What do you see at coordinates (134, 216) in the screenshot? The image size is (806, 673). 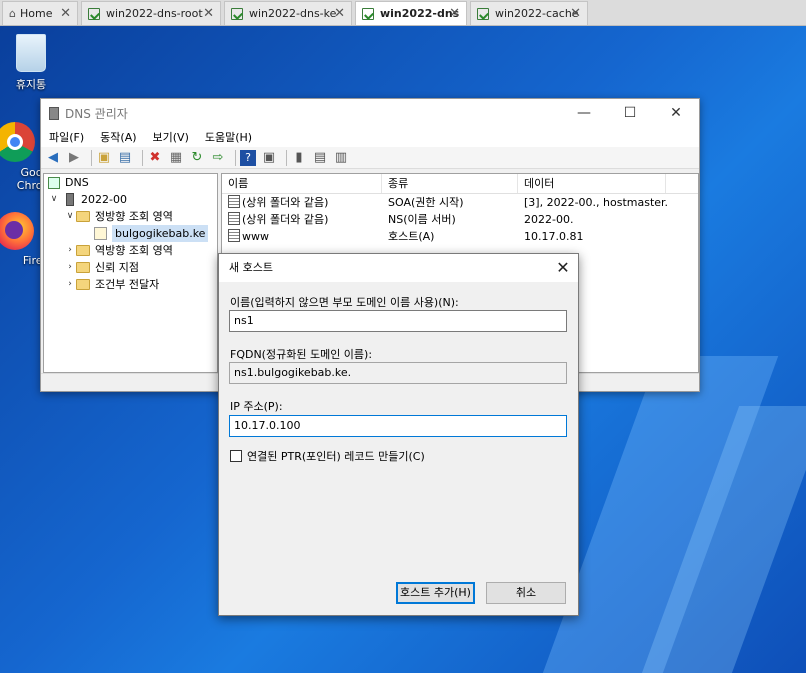 I see `tree-label: 정방향 조회 영역` at bounding box center [134, 216].